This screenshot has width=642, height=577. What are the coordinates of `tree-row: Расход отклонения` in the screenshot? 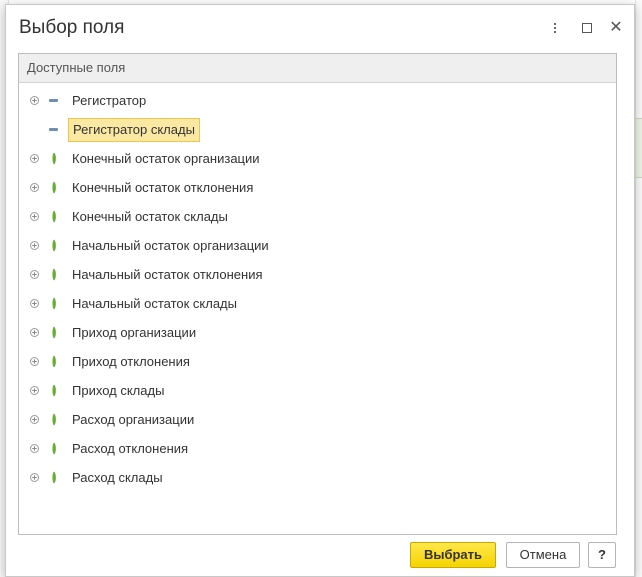 It's located at (317, 449).